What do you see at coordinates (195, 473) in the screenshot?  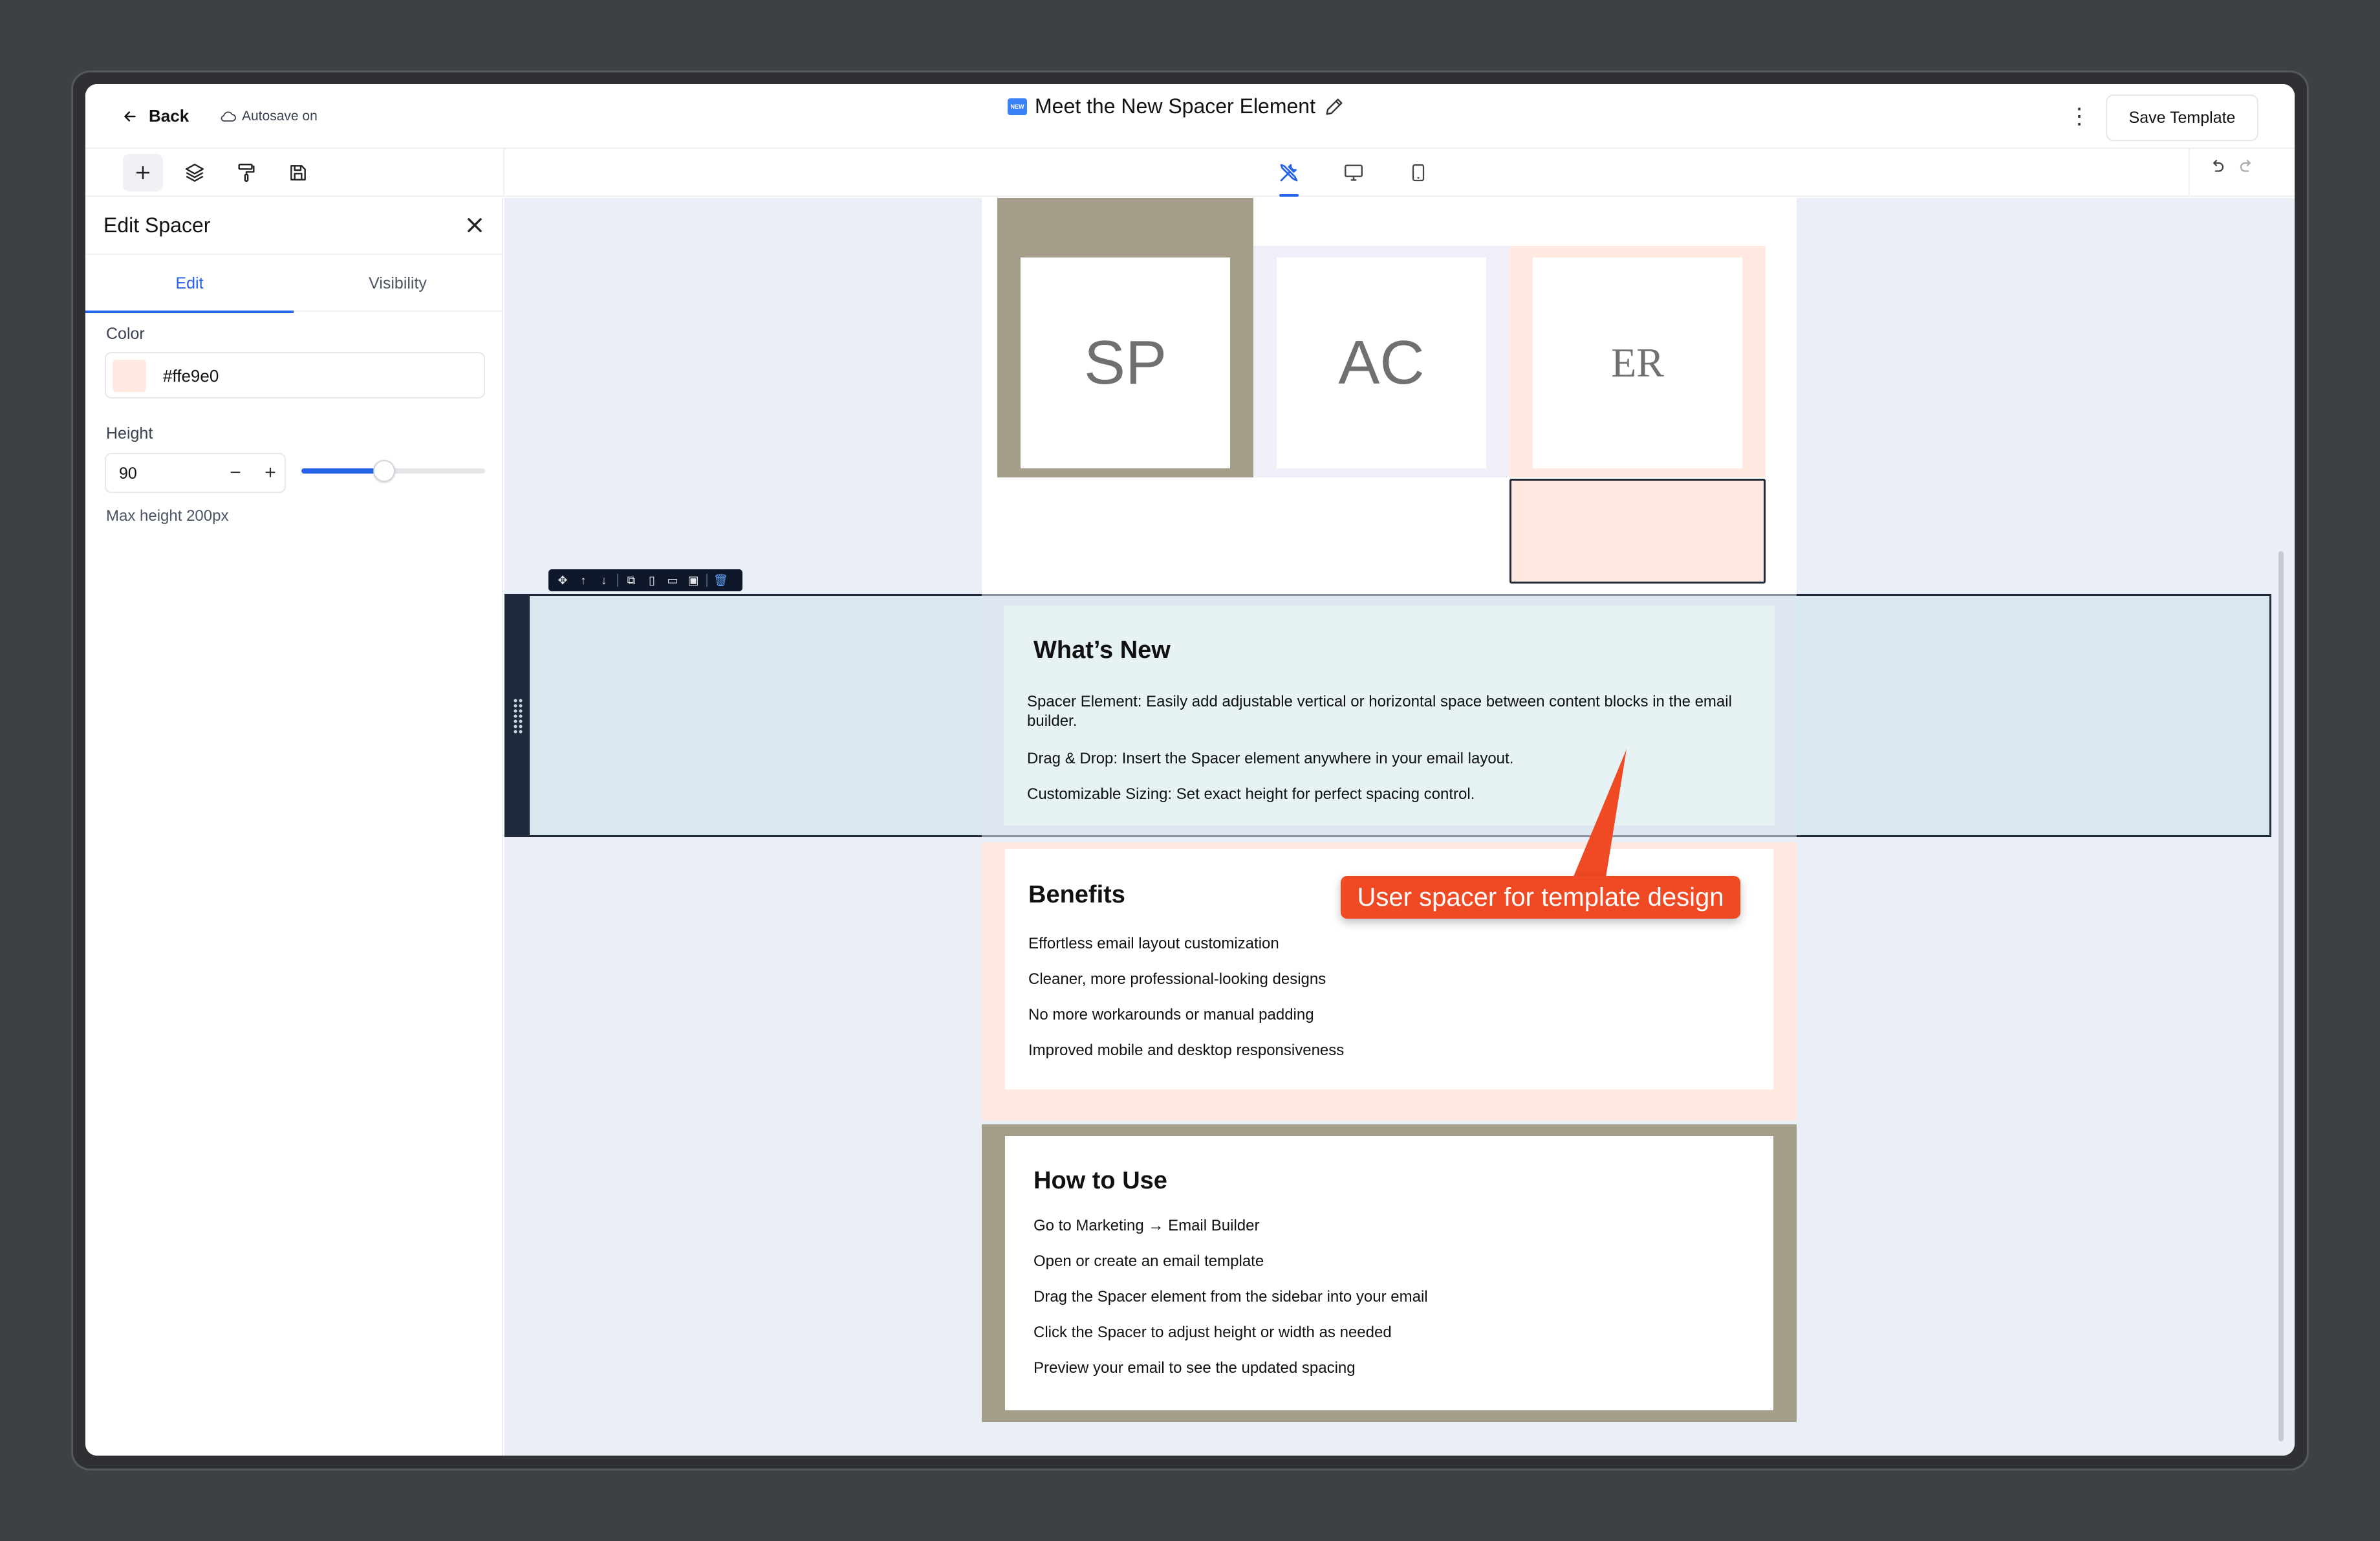 I see `height-stepper: 90 − +` at bounding box center [195, 473].